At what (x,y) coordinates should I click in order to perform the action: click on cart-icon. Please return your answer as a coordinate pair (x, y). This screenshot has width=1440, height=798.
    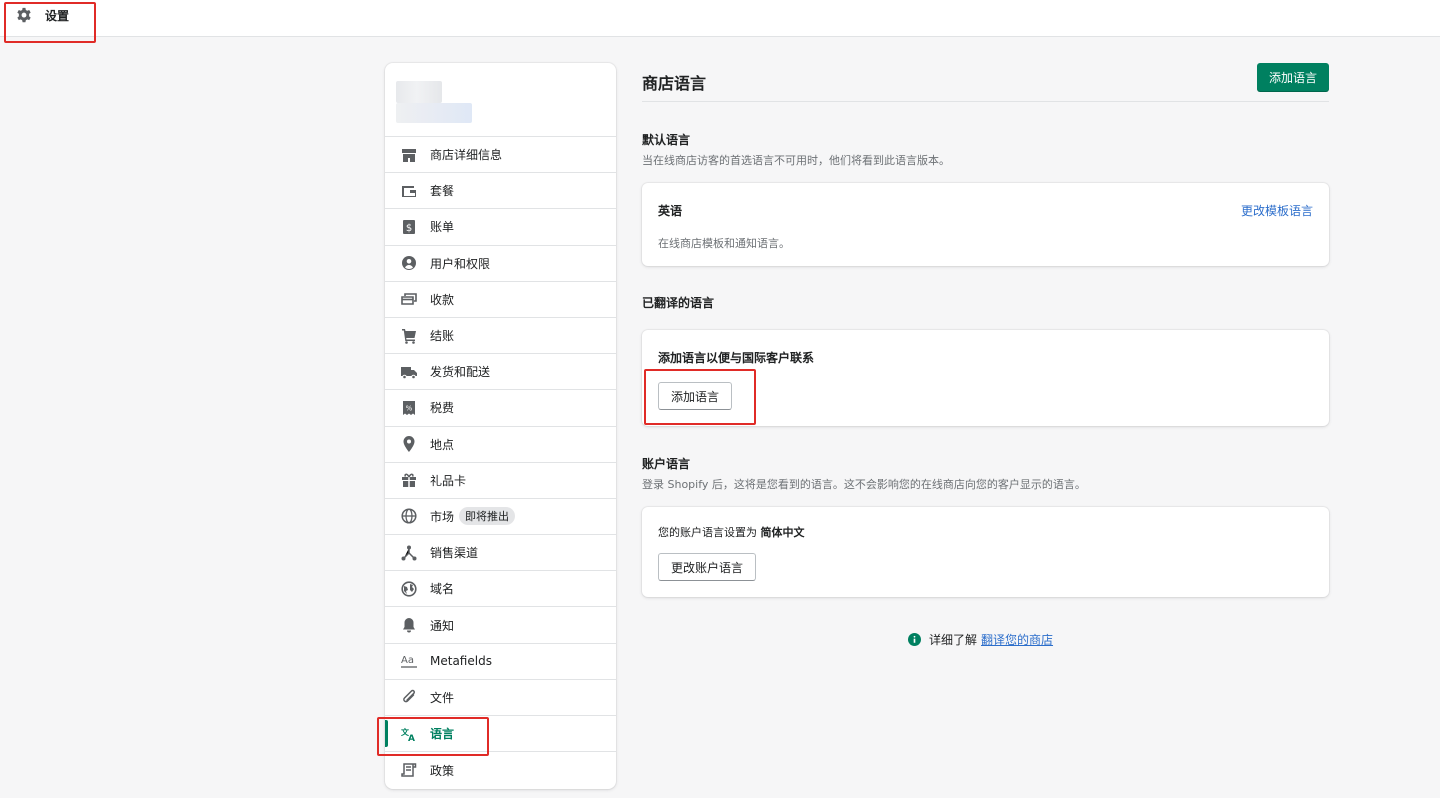
    Looking at the image, I should click on (409, 336).